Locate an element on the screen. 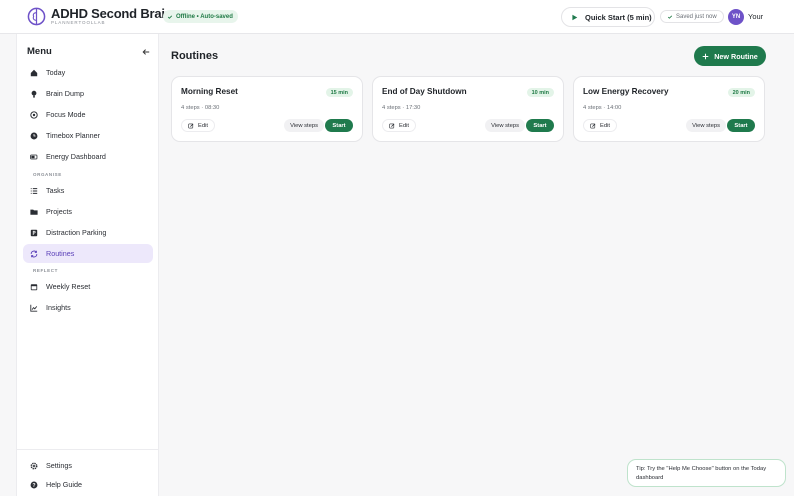 This screenshot has width=794, height=496. target-icon is located at coordinates (34, 114).